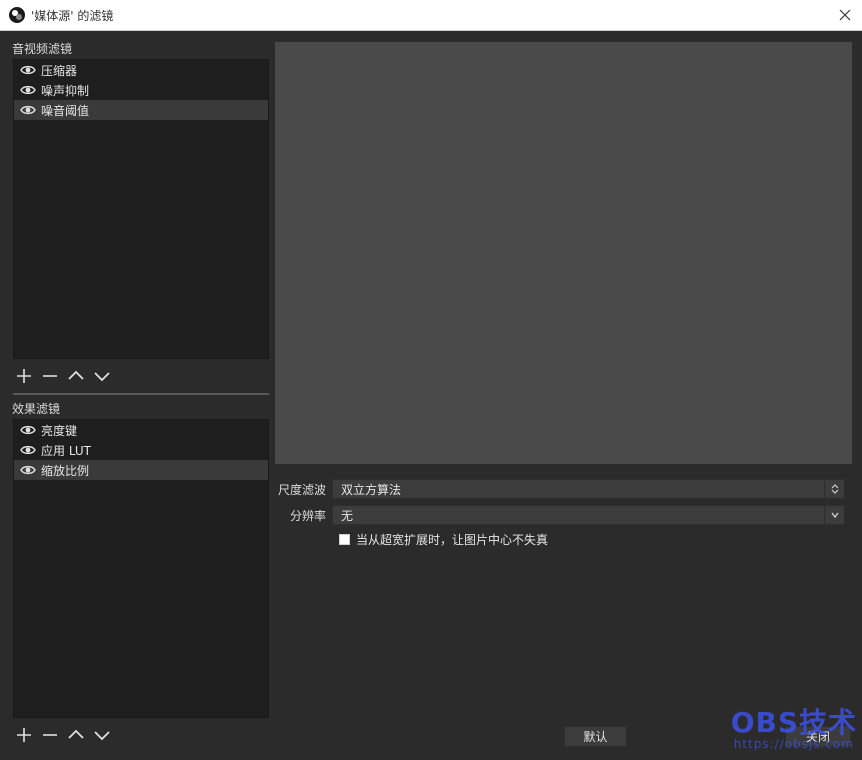 The image size is (862, 760). I want to click on resolution-row: 分辨率 无, so click(560, 515).